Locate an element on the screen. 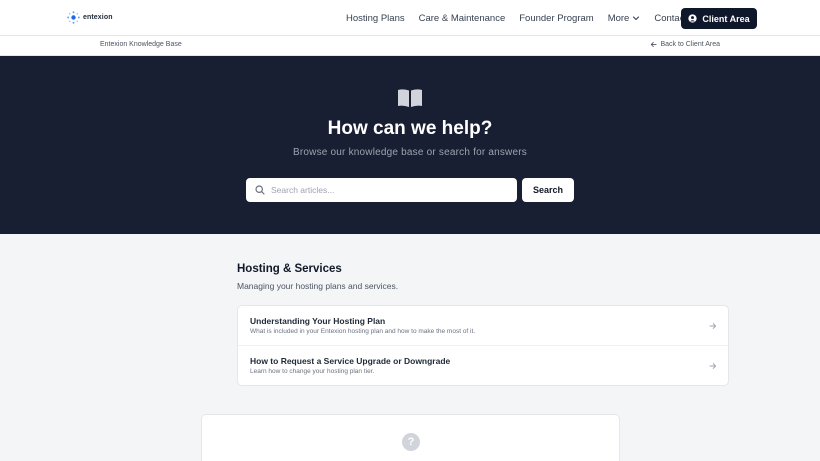  search-icon is located at coordinates (260, 190).